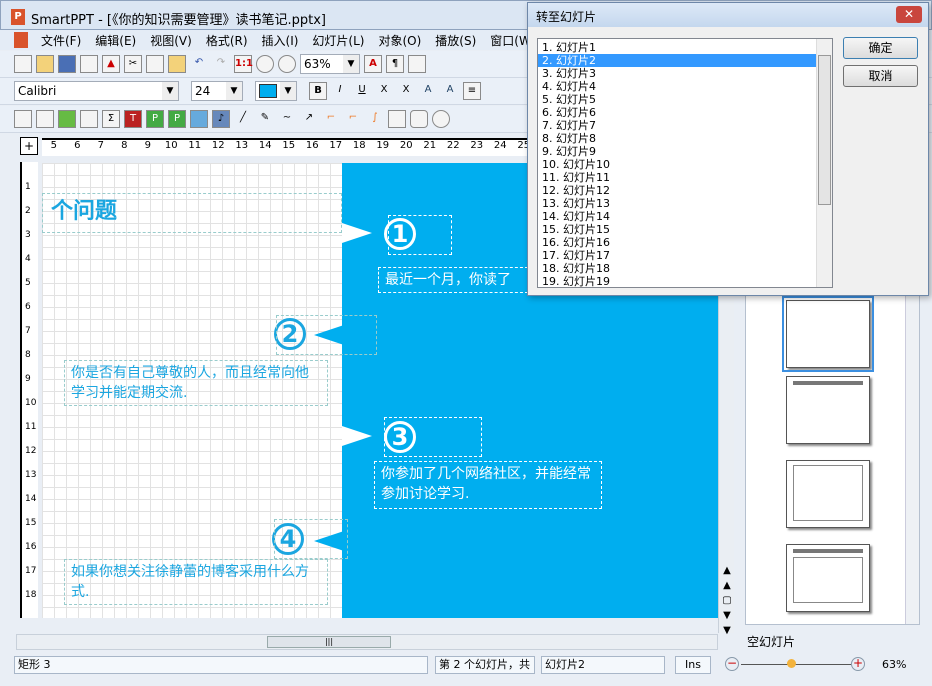 This screenshot has height=686, width=932. I want to click on clear-format-icon: X, so click(406, 91).